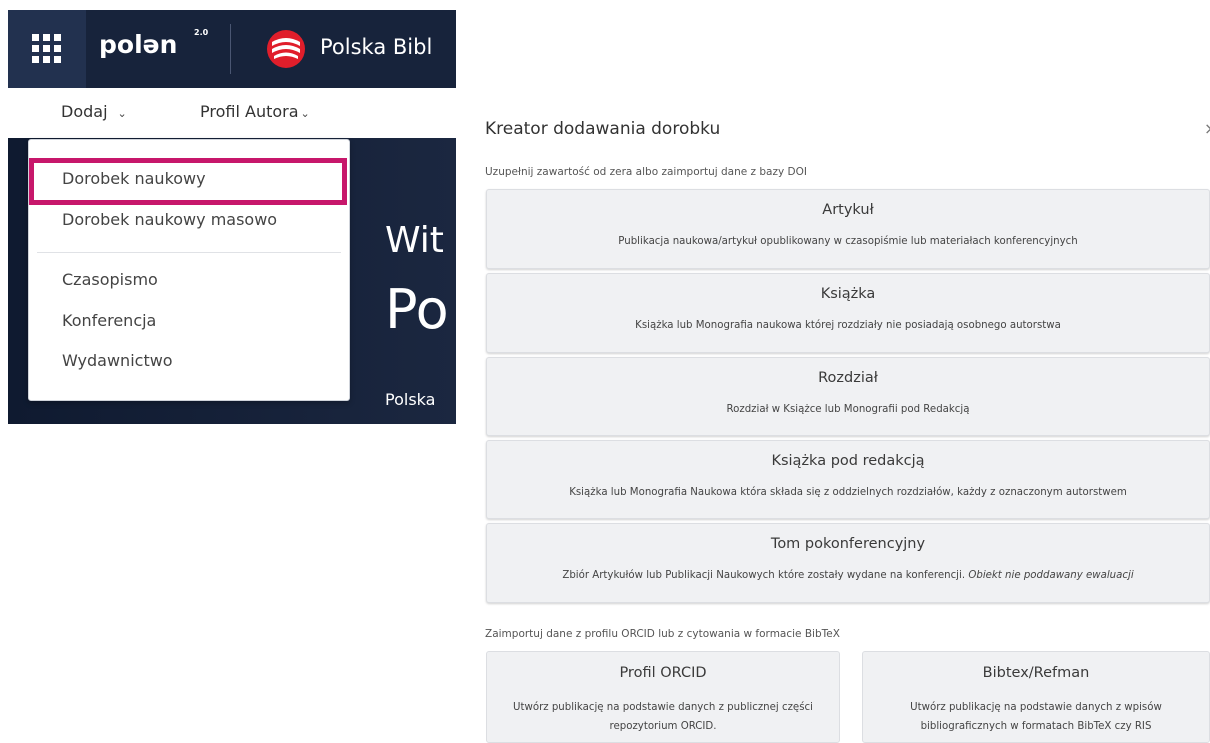 This screenshot has width=1210, height=743. Describe the element at coordinates (1036, 673) in the screenshot. I see `card-title: Bibtex/Refman` at that location.